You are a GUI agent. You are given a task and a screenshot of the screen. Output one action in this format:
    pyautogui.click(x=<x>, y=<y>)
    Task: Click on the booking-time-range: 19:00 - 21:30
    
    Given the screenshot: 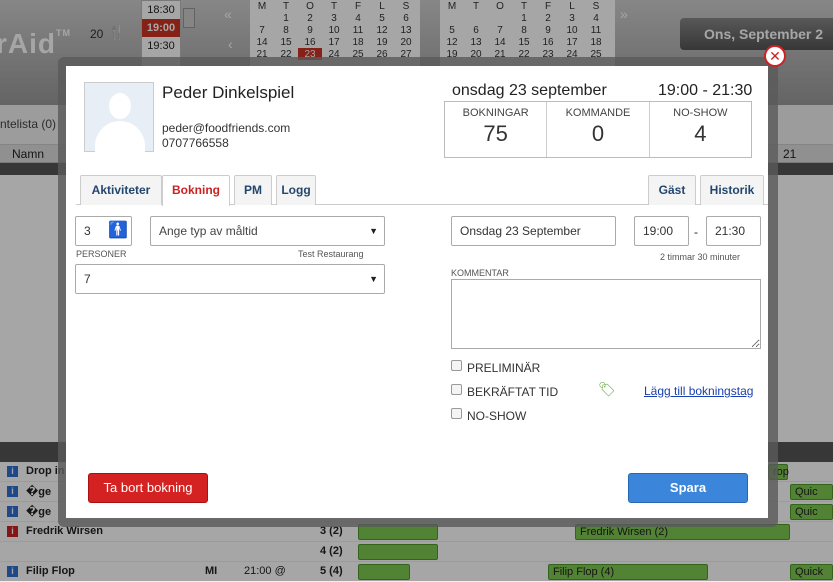 What is the action you would take?
    pyautogui.click(x=705, y=90)
    